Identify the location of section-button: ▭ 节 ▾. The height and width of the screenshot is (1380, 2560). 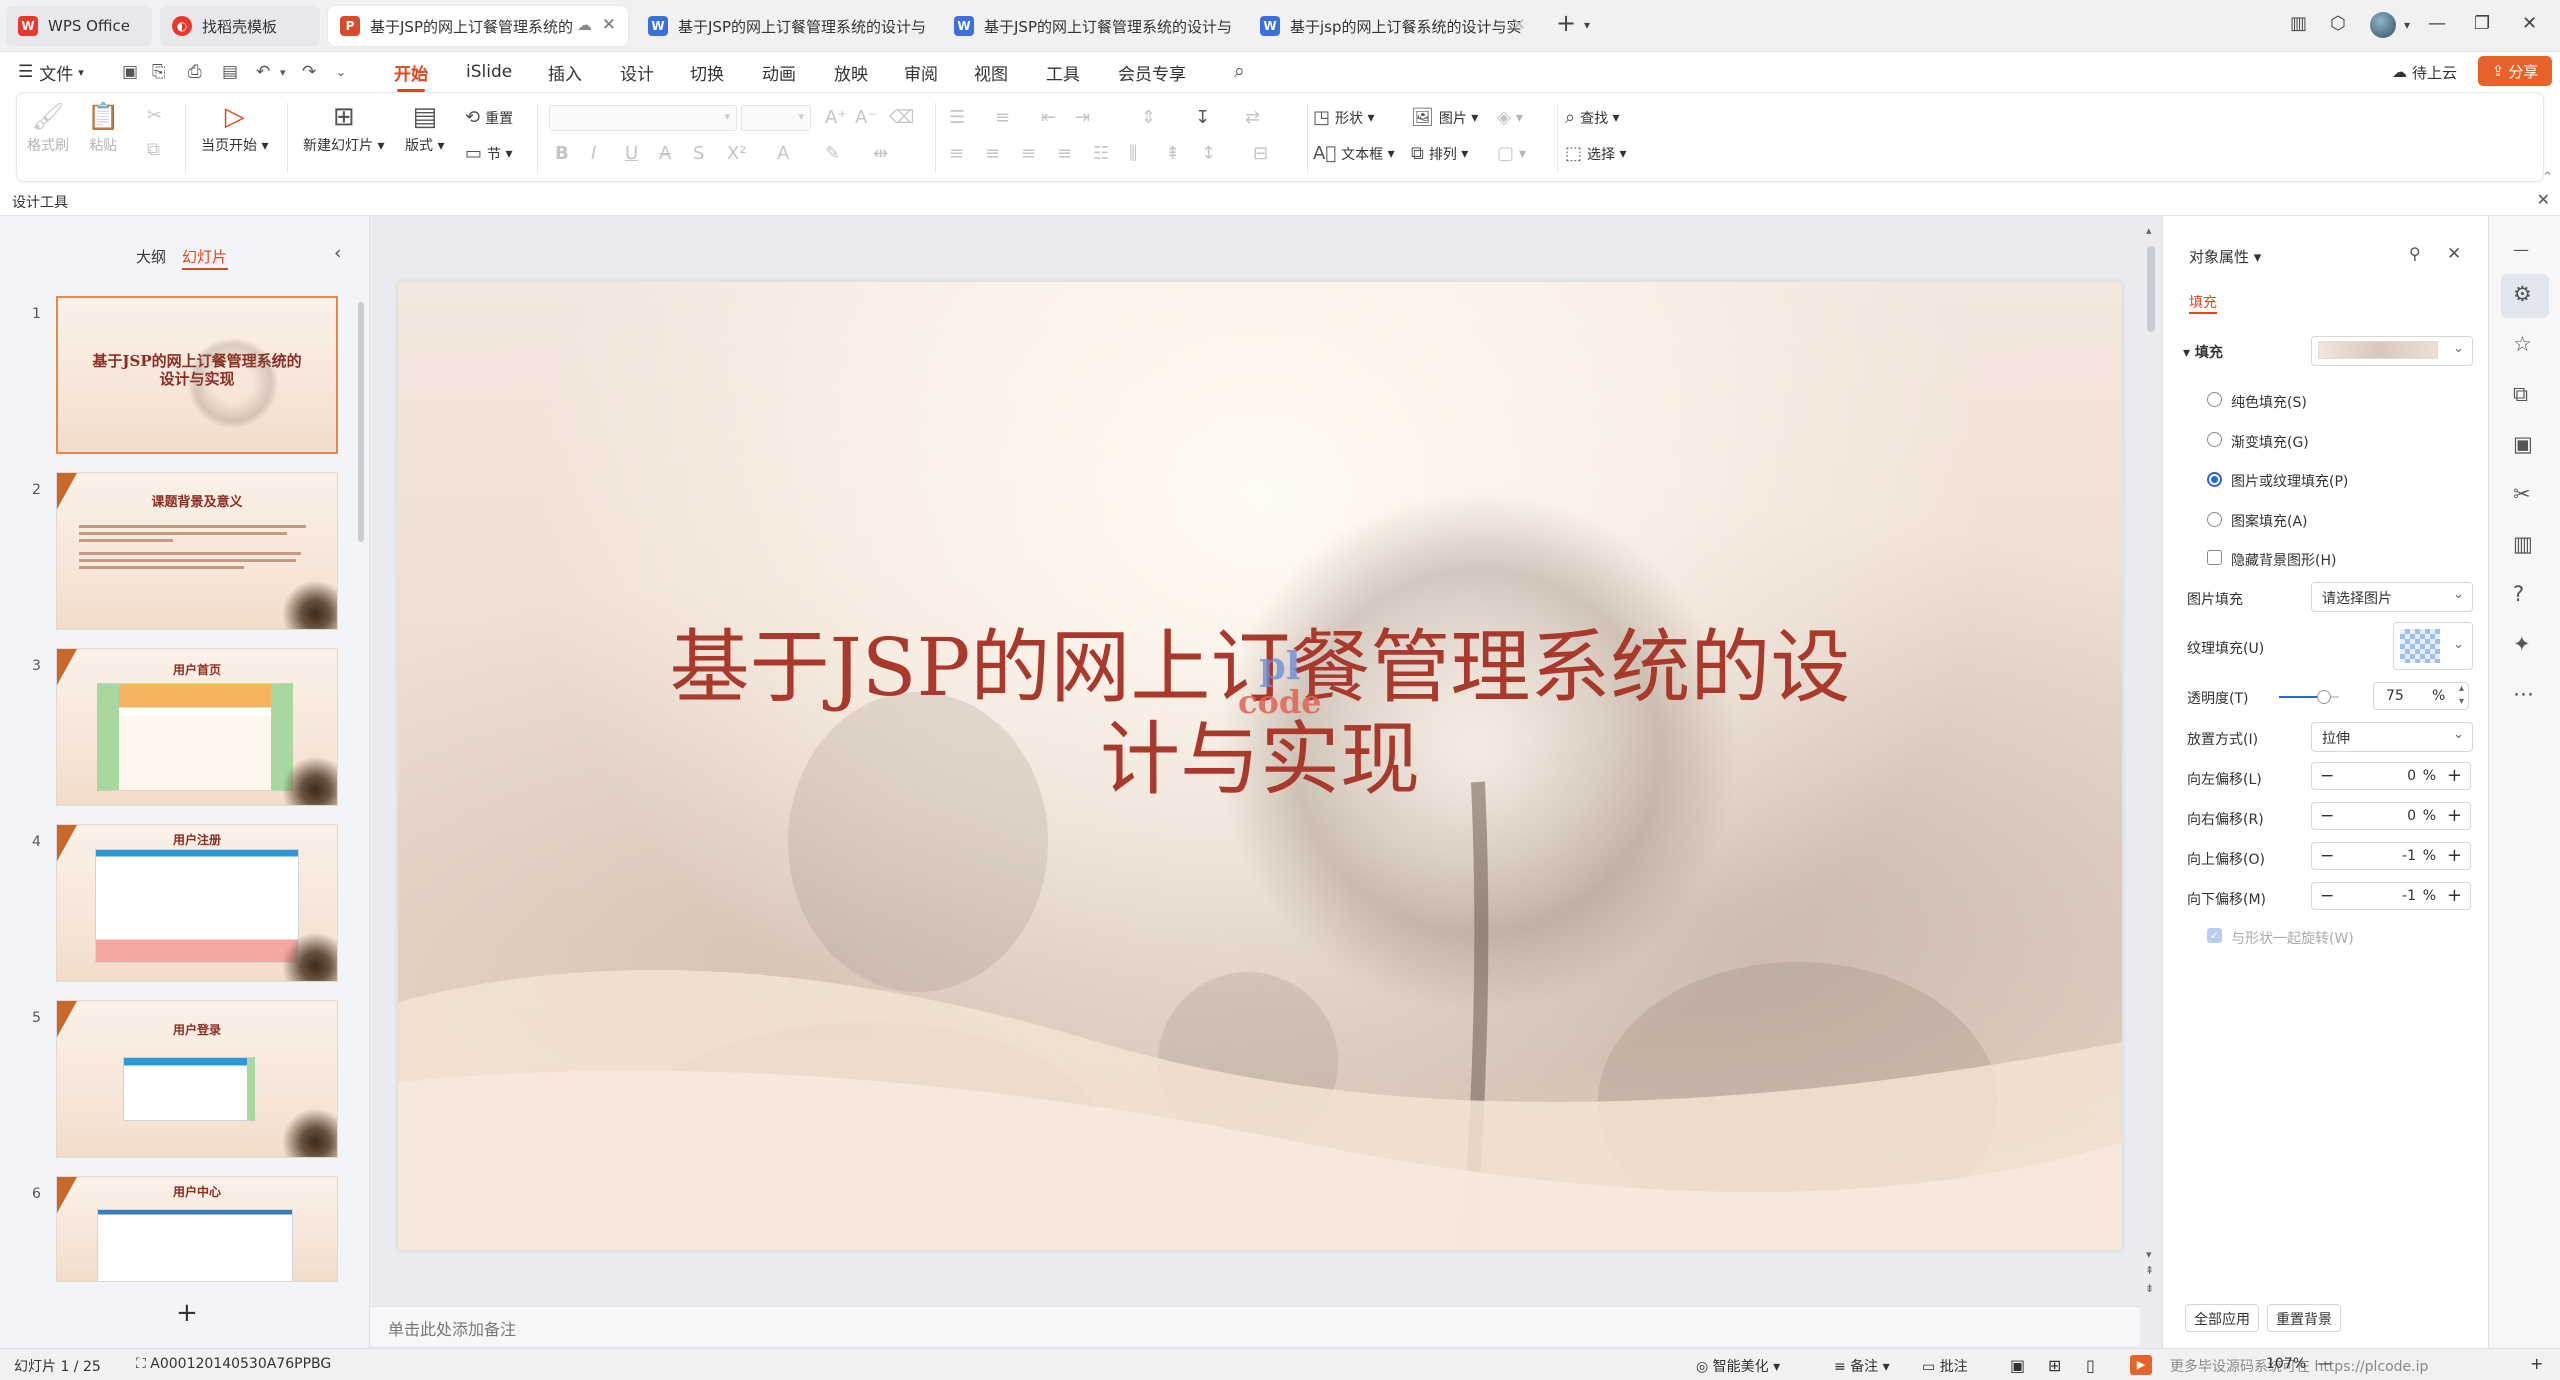
(489, 153).